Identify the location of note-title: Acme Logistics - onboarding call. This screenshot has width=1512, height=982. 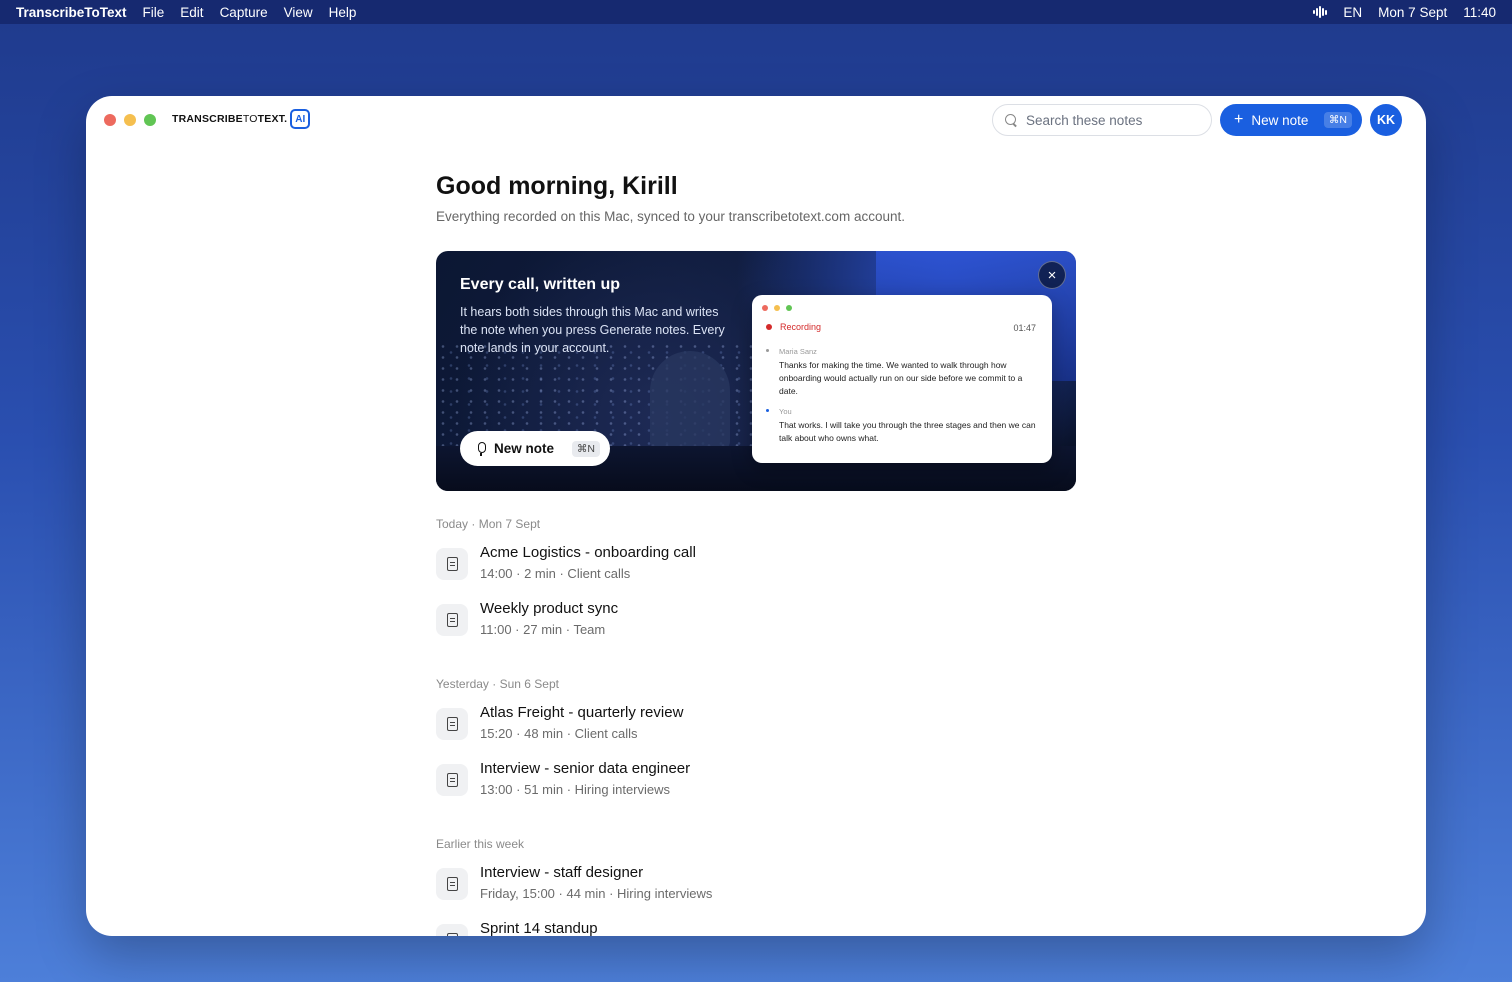
(588, 552).